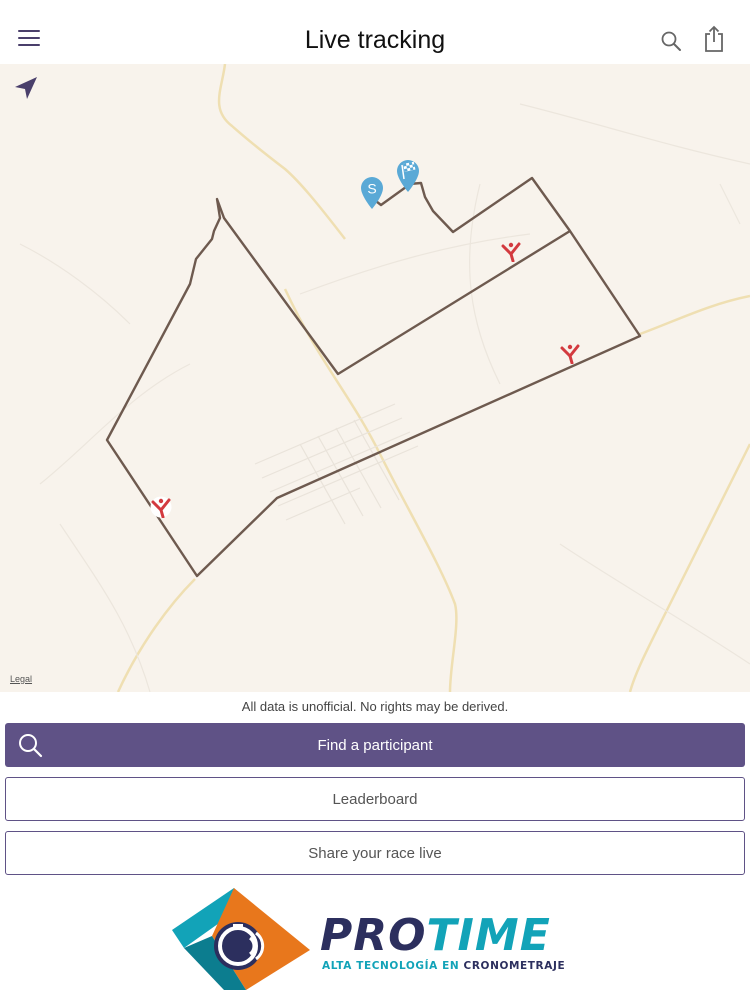 The height and width of the screenshot is (1000, 750). I want to click on start-pin: S, so click(372, 193).